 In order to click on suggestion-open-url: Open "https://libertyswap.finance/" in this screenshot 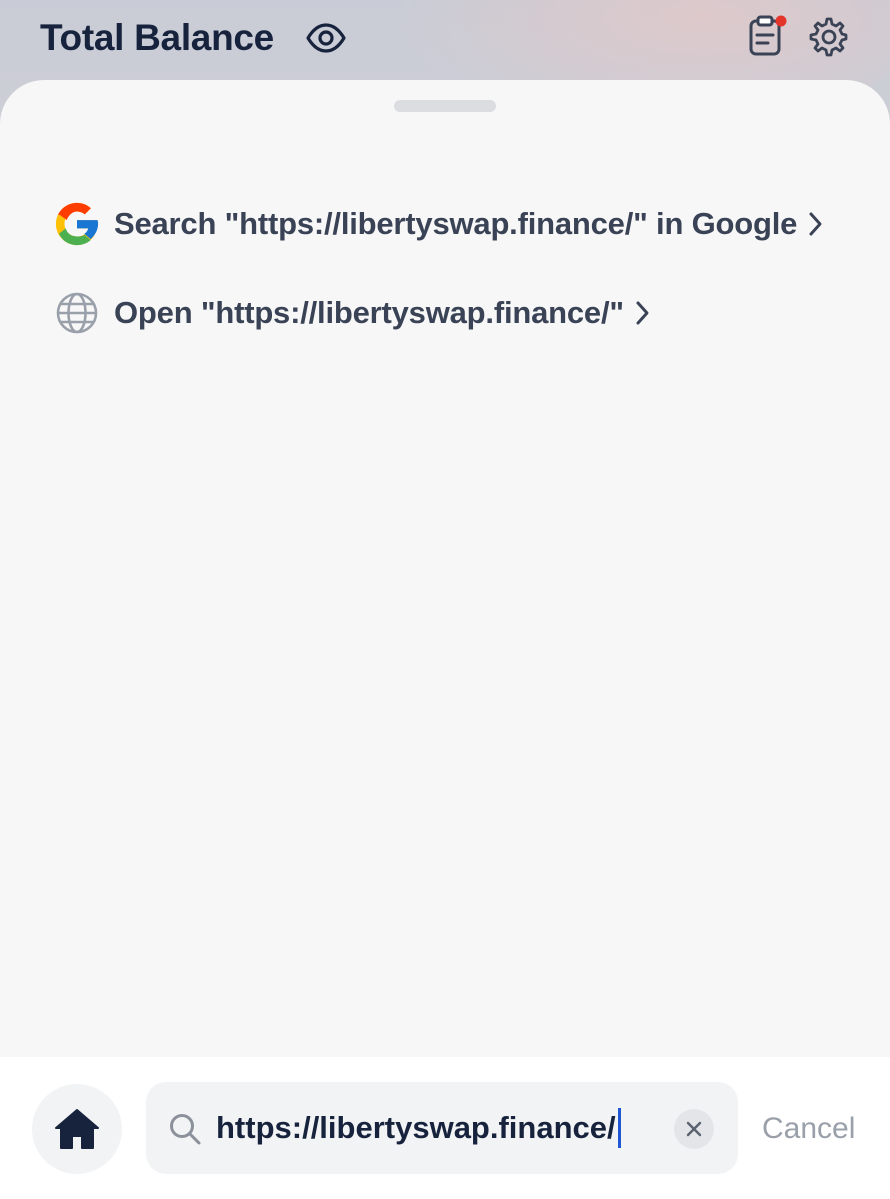, I will do `click(353, 313)`.